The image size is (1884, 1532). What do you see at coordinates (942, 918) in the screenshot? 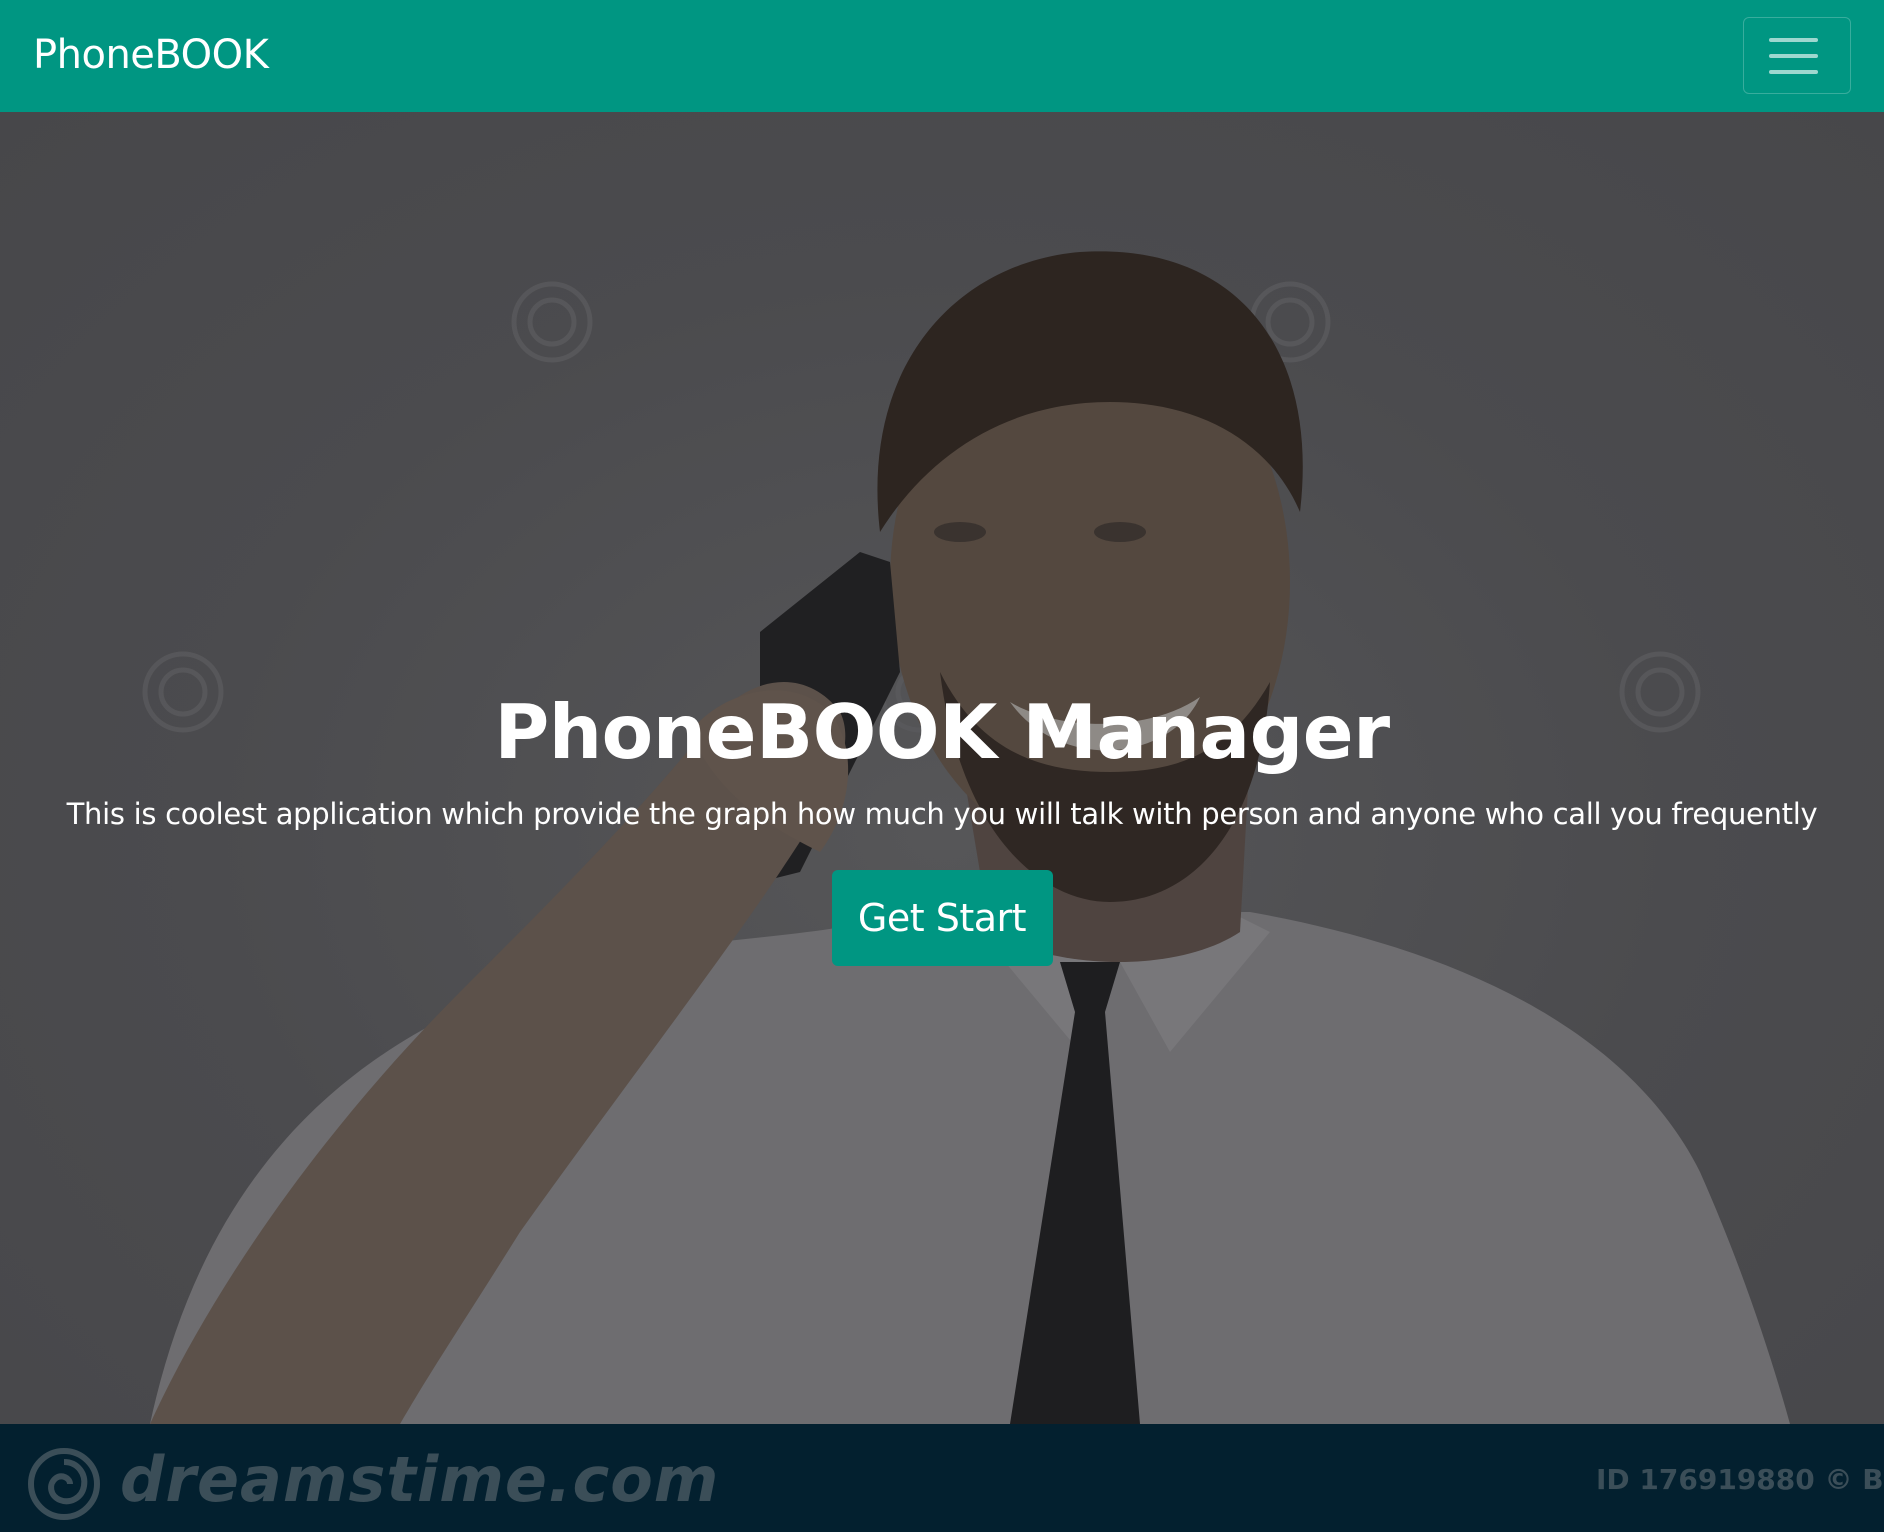
I see `get-start-button: Get Start` at bounding box center [942, 918].